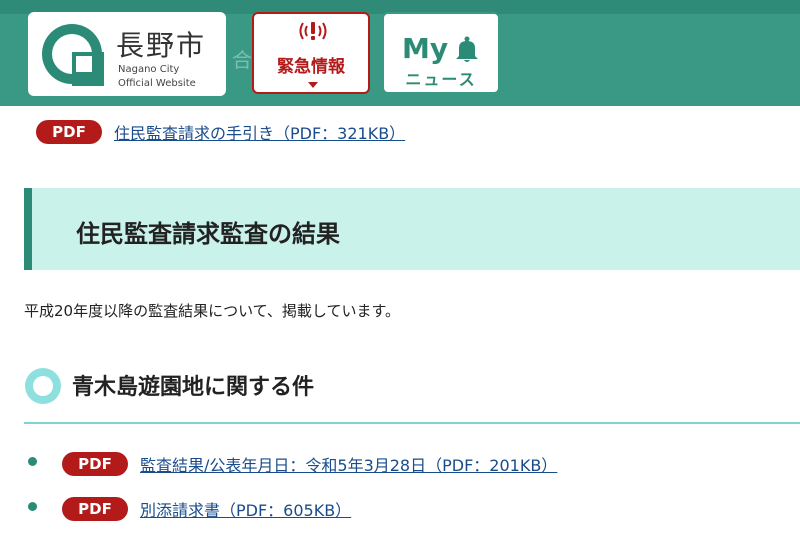  I want to click on alert-broadcast-icon, so click(313, 31).